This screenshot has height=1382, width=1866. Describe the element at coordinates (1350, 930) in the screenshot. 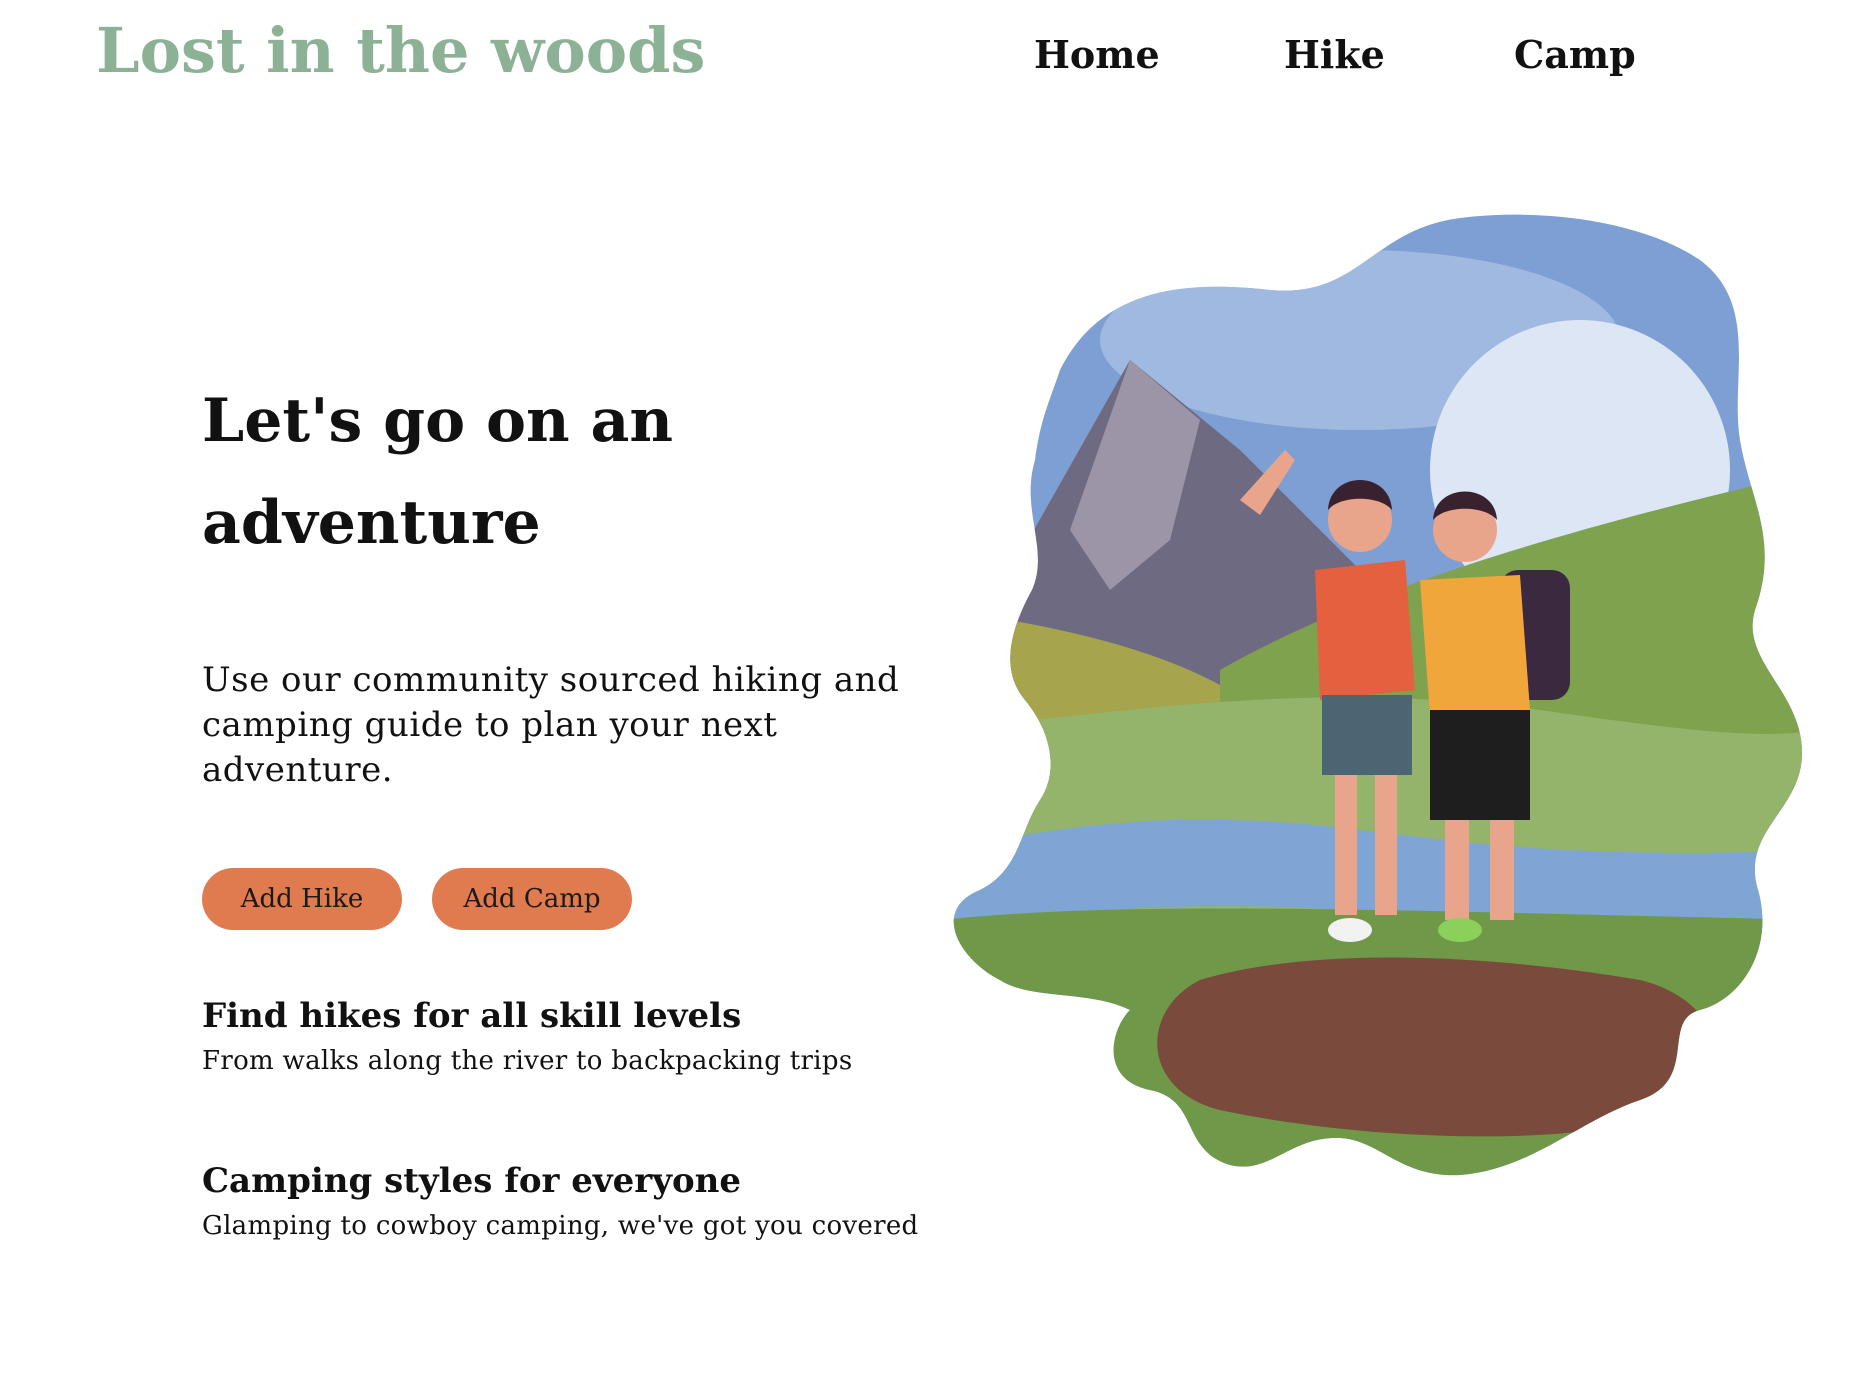

I see `hiker-left-shoe` at that location.